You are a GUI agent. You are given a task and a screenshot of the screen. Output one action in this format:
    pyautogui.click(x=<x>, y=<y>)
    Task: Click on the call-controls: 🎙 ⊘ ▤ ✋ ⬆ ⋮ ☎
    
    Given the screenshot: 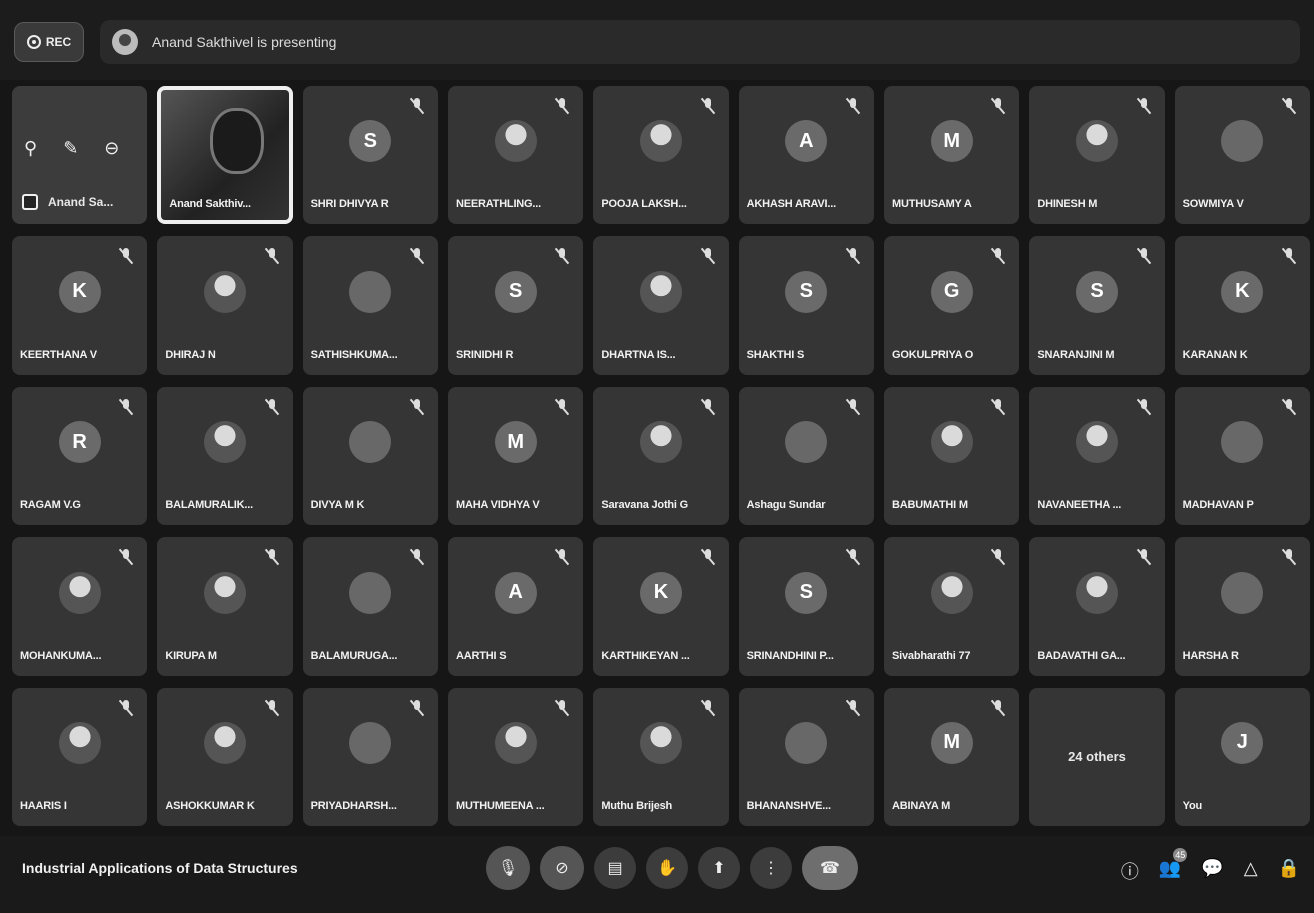 What is the action you would take?
    pyautogui.click(x=672, y=868)
    